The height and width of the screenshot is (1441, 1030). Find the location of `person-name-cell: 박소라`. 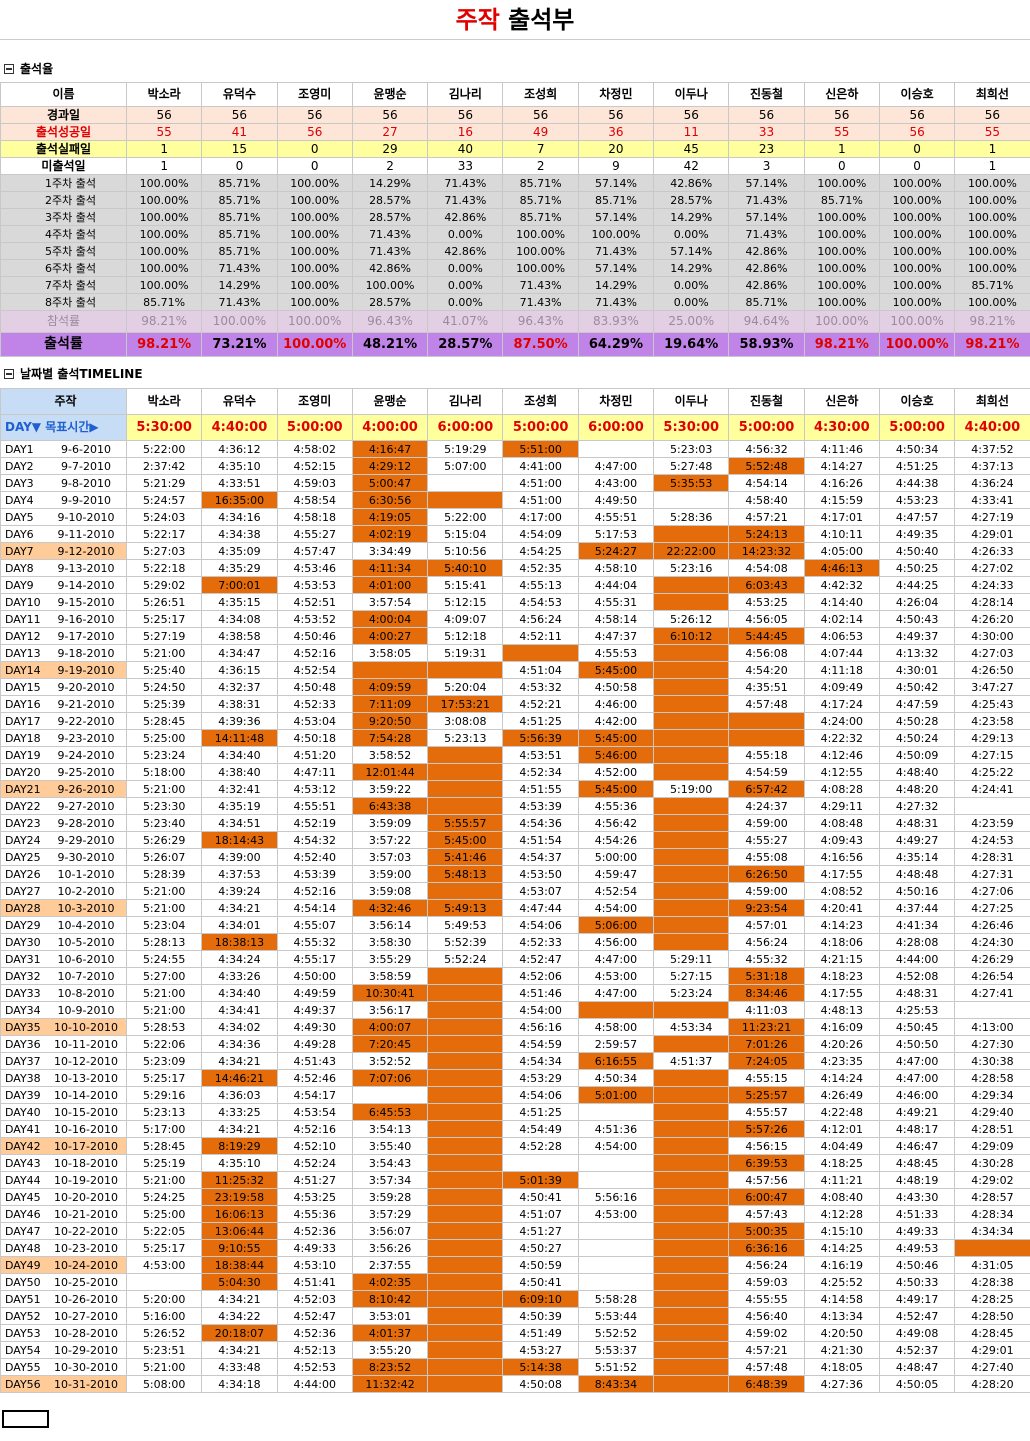

person-name-cell: 박소라 is located at coordinates (164, 94).